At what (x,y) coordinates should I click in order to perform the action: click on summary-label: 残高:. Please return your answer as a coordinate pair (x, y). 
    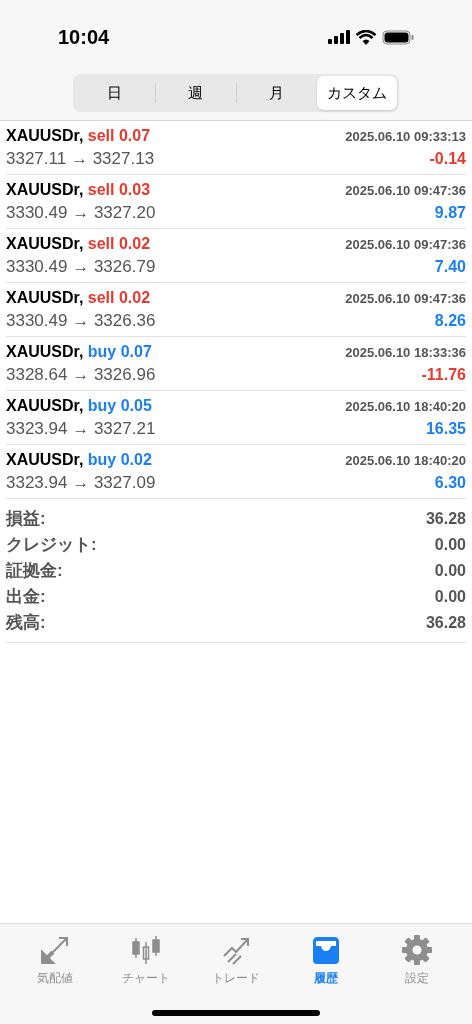
    Looking at the image, I should click on (26, 623).